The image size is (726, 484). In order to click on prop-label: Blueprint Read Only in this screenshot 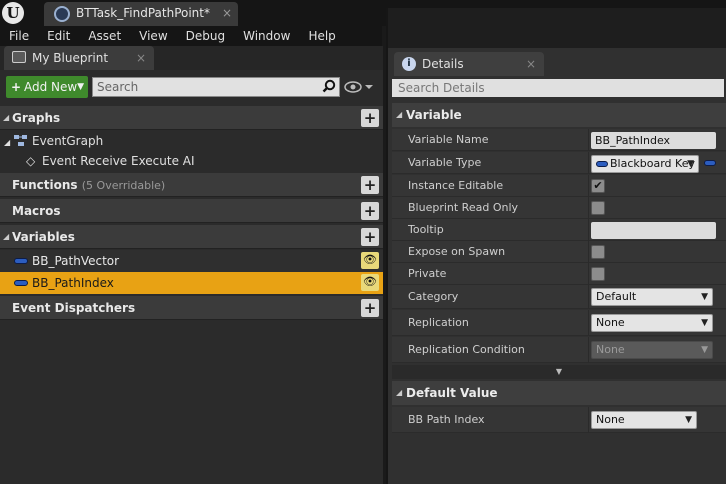, I will do `click(463, 207)`.